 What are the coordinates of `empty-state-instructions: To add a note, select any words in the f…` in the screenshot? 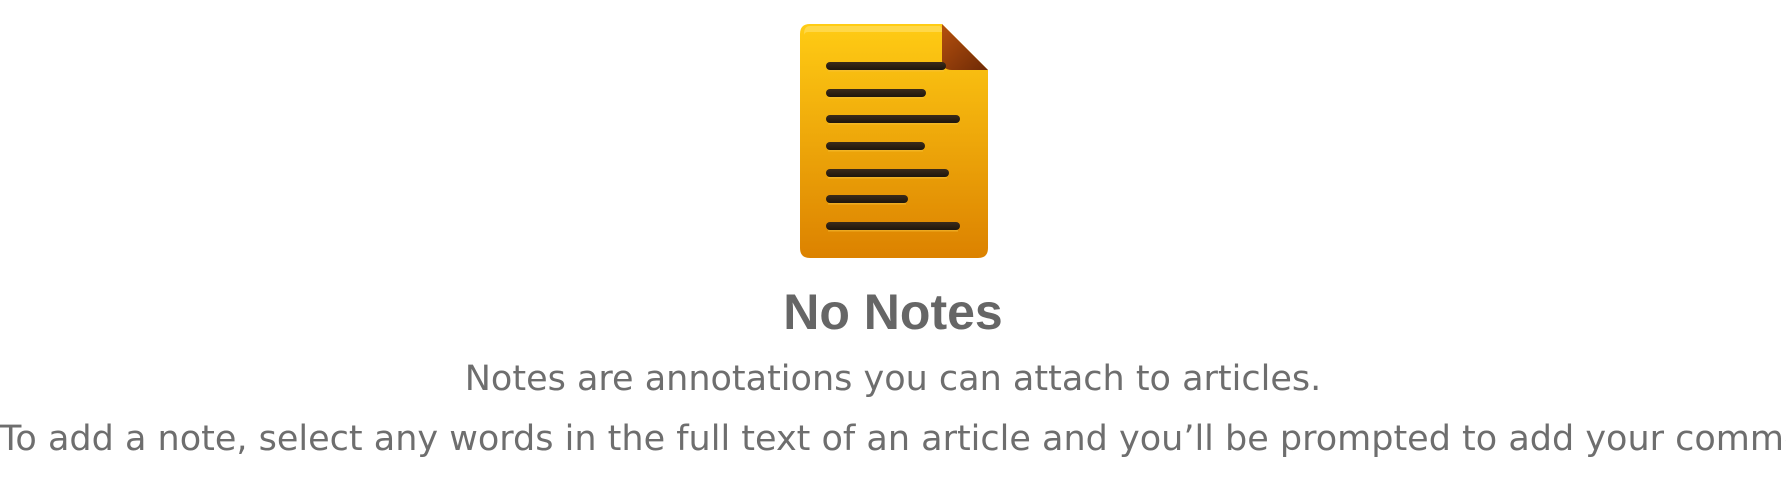 It's located at (893, 439).